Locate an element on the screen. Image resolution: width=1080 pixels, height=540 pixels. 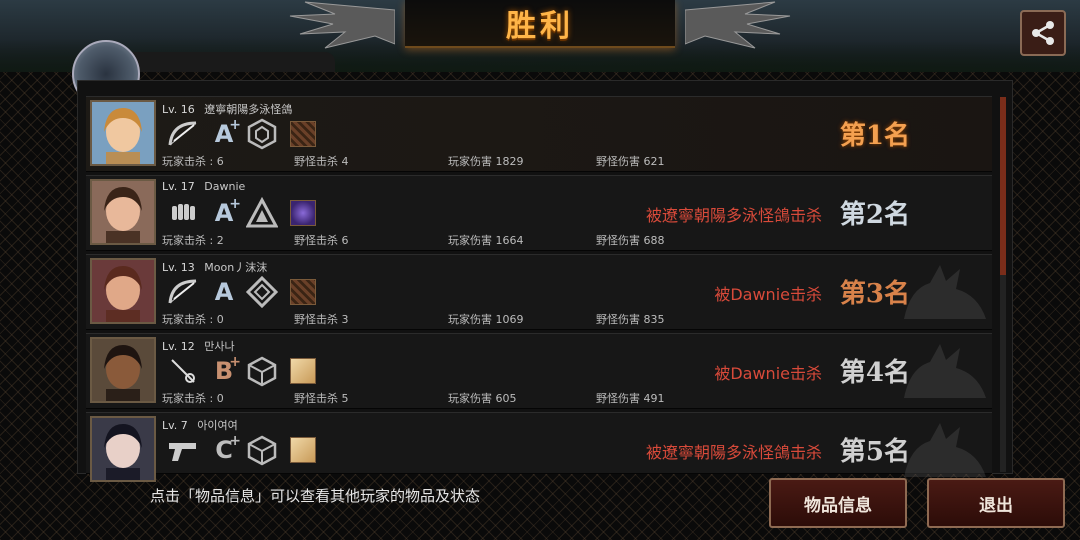
triangle-emblem-icon is located at coordinates (262, 213).